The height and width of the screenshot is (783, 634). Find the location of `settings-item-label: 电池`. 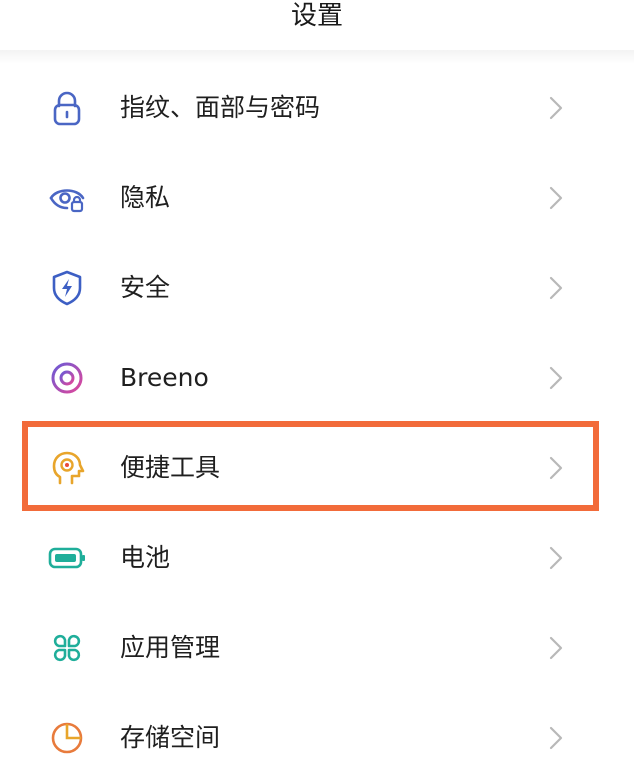

settings-item-label: 电池 is located at coordinates (145, 557).